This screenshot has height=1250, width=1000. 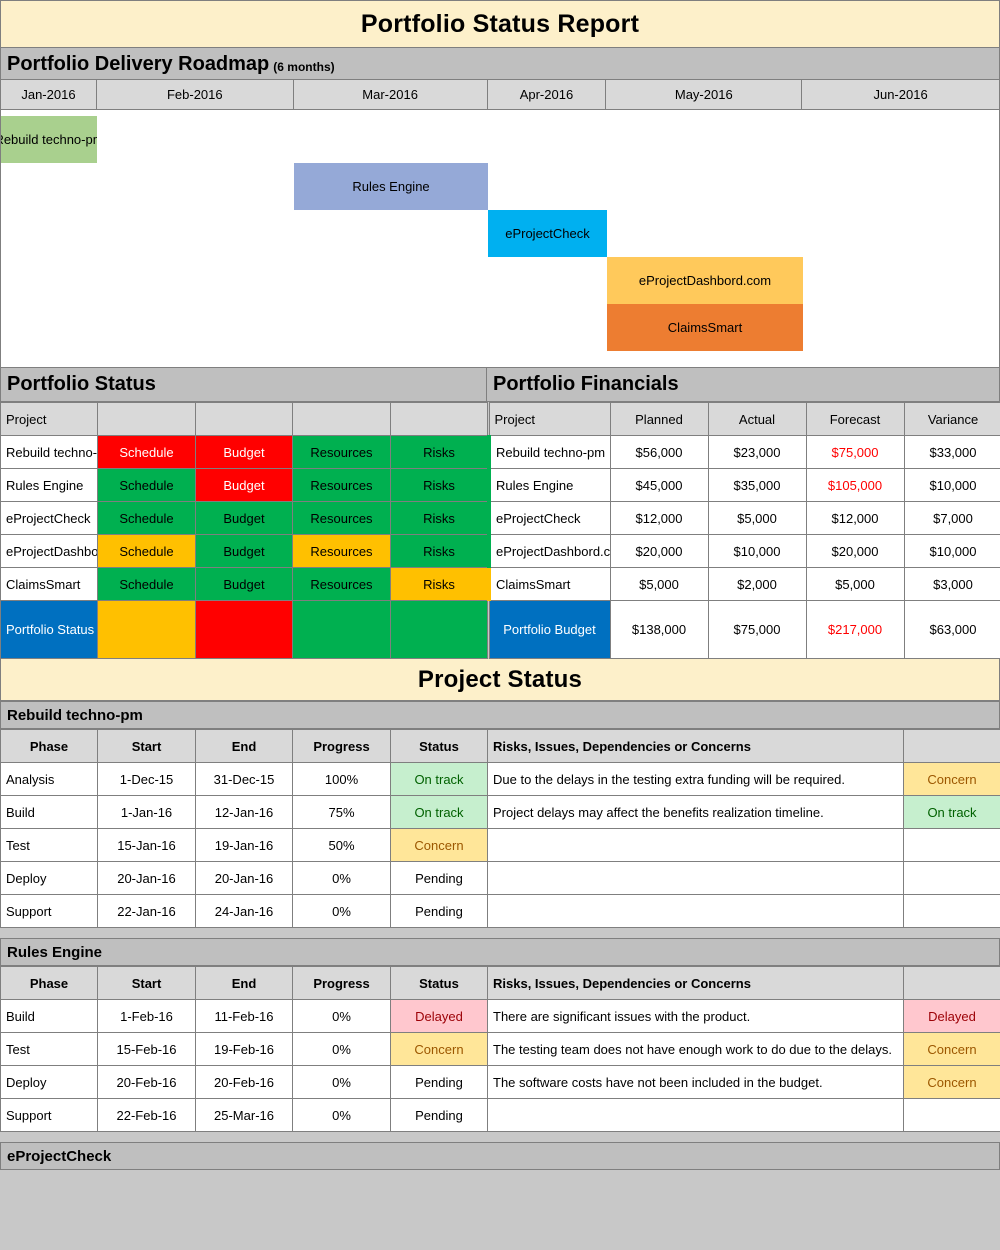 I want to click on financial-variance-cell: $7,000, so click(x=951, y=518).